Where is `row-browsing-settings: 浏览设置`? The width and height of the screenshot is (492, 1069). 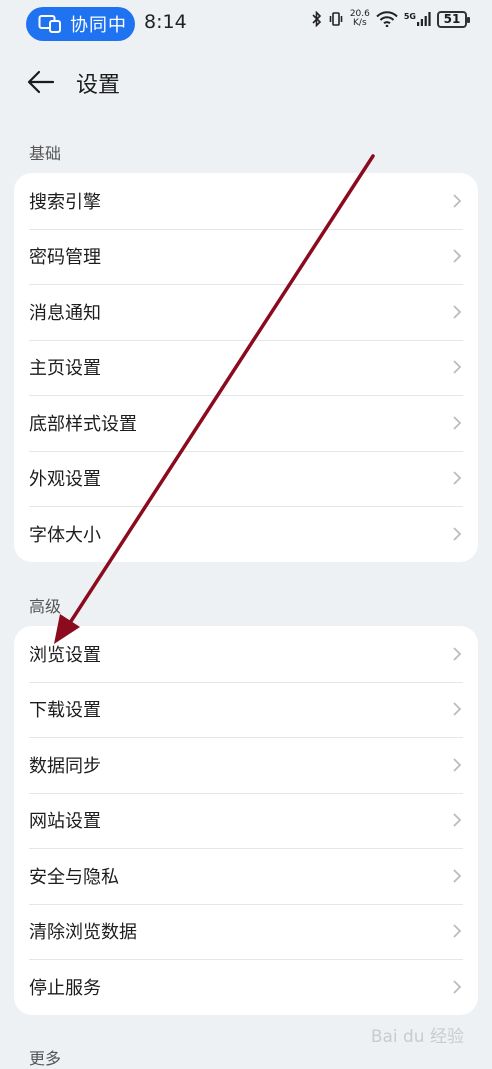
row-browsing-settings: 浏览设置 is located at coordinates (246, 654).